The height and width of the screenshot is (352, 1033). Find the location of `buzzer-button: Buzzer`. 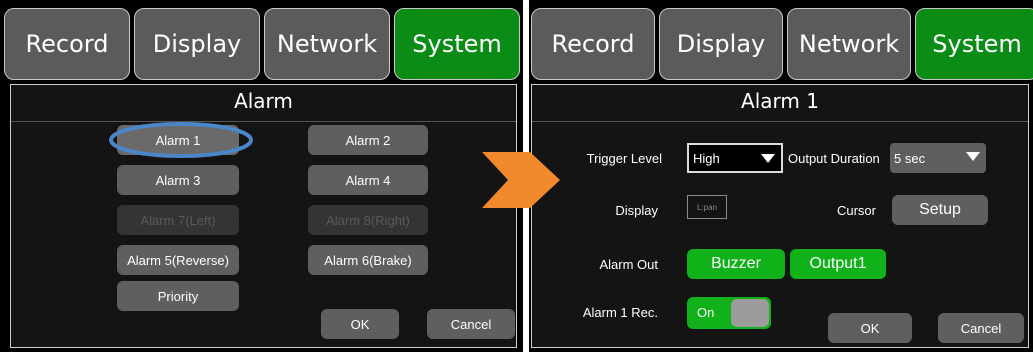

buzzer-button: Buzzer is located at coordinates (736, 264).